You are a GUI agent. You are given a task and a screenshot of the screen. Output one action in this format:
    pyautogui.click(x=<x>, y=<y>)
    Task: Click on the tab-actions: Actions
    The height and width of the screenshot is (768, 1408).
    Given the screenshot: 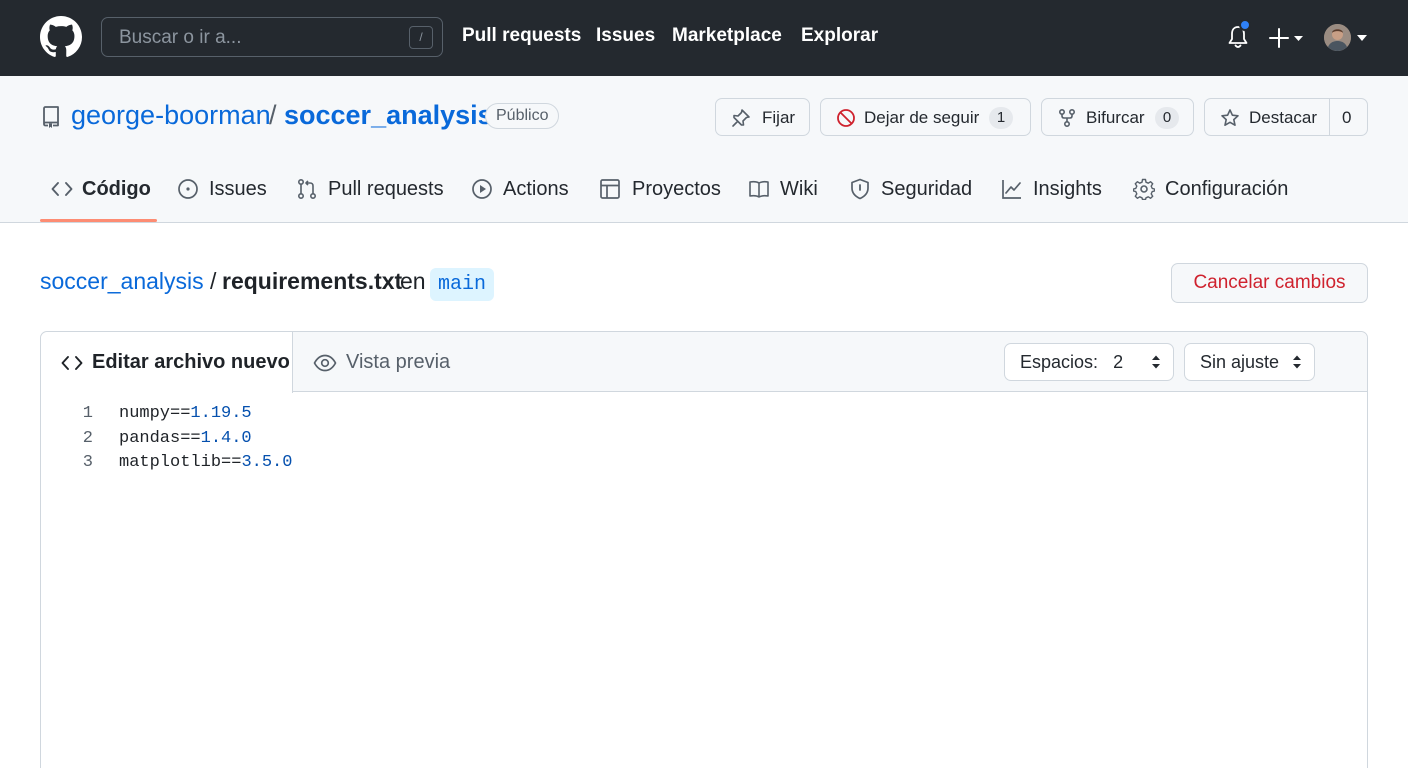 What is the action you would take?
    pyautogui.click(x=521, y=191)
    